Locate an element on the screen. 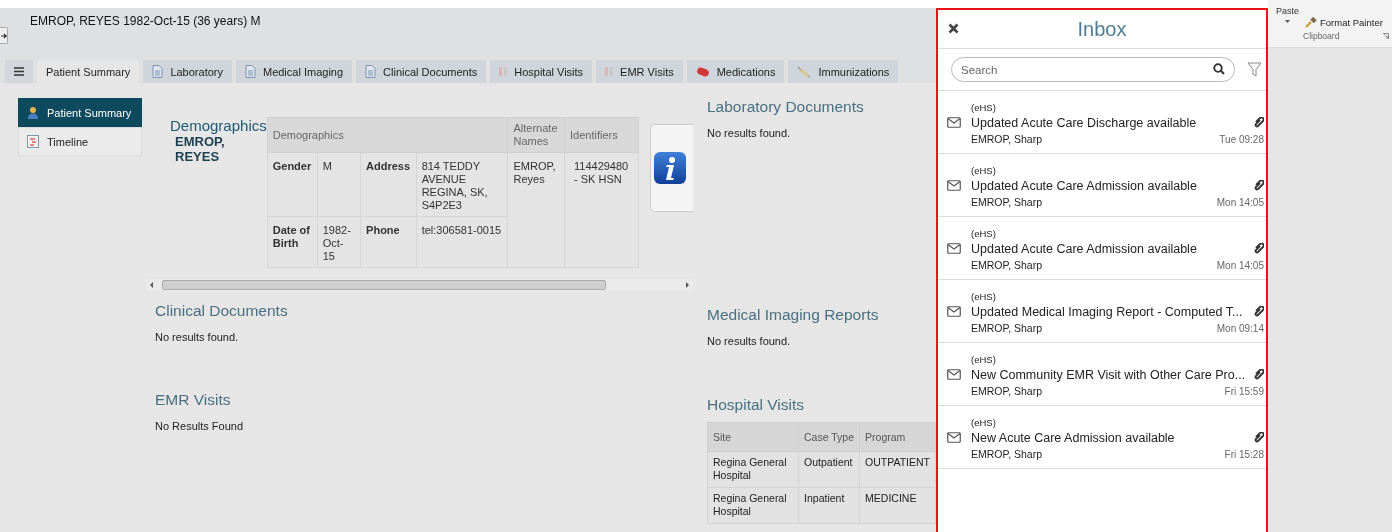 The width and height of the screenshot is (1392, 532). field-value: M is located at coordinates (339, 184).